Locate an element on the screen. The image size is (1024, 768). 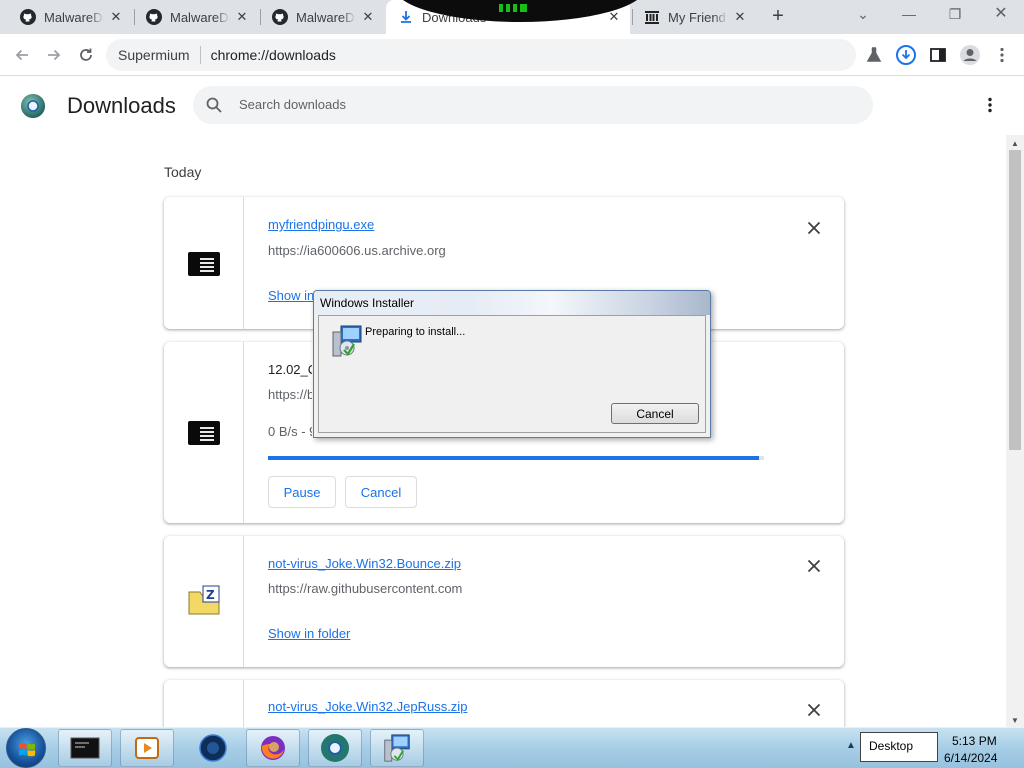
origin-chip: Supermium is located at coordinates (159, 55).